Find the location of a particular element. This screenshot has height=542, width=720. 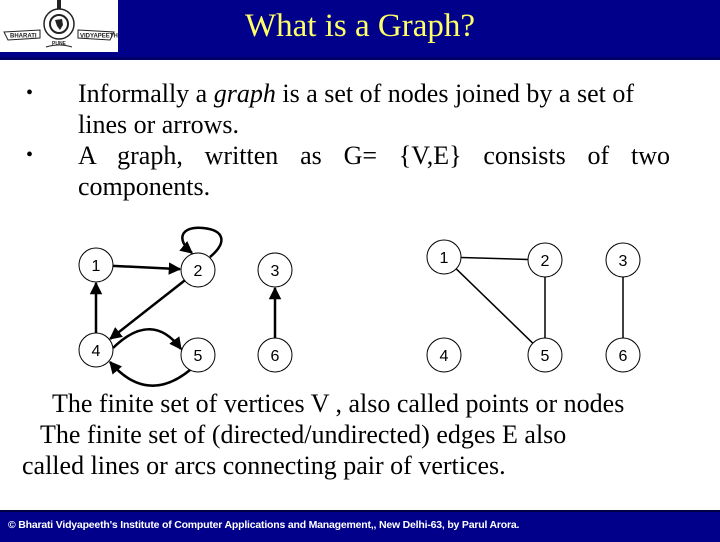

undirected-graph: 1 2 3 4 5 6 is located at coordinates (533, 306).